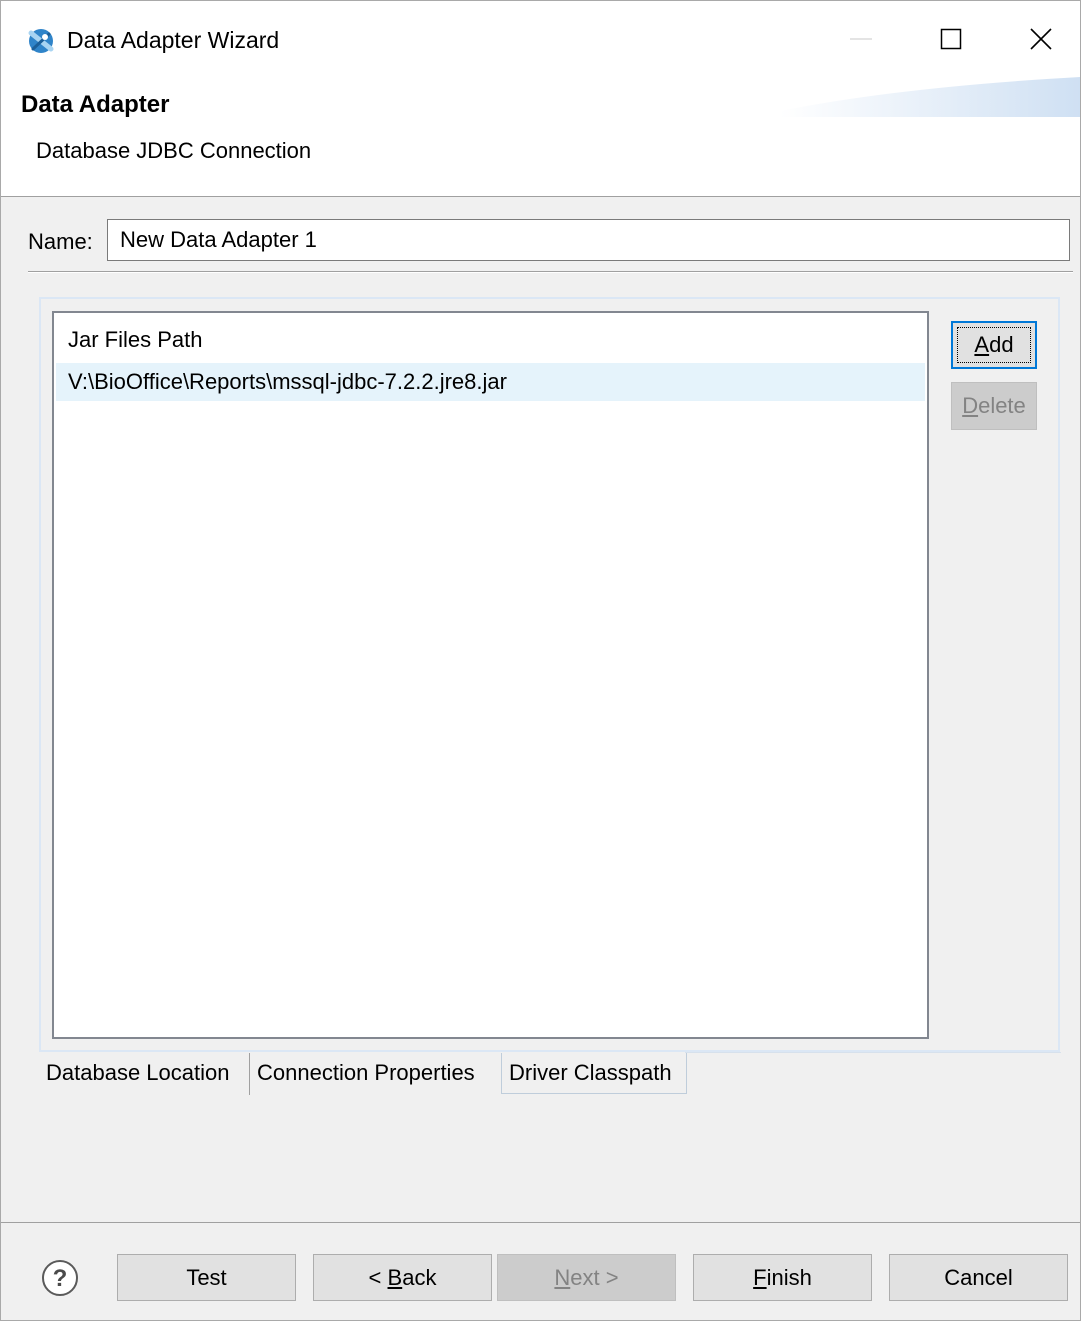 Image resolution: width=1081 pixels, height=1321 pixels. I want to click on back-button: < Back, so click(402, 1277).